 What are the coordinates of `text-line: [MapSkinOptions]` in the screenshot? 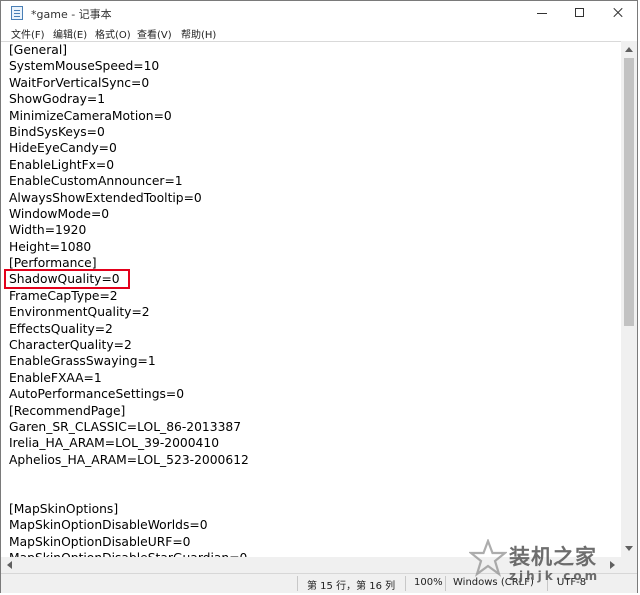 It's located at (64, 508).